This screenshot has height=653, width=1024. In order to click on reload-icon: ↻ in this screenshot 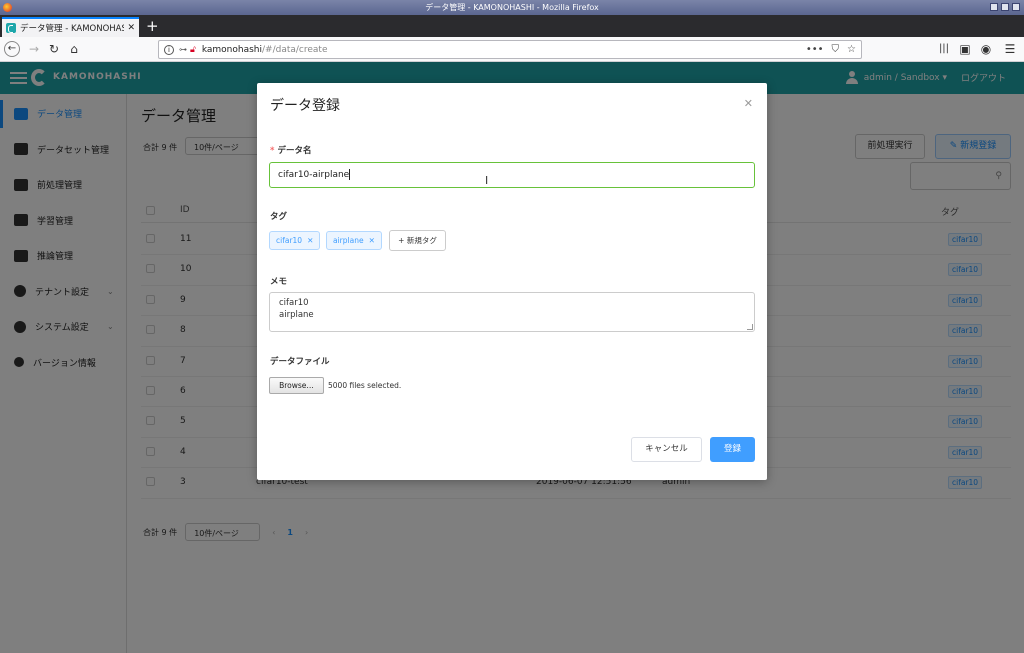, I will do `click(54, 49)`.